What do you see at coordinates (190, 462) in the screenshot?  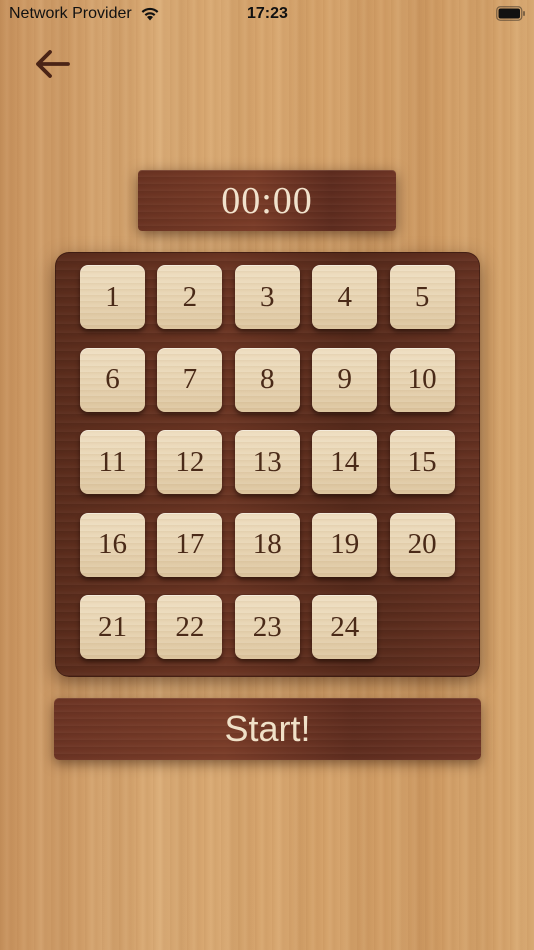 I see `puzzle-tile-12: 12` at bounding box center [190, 462].